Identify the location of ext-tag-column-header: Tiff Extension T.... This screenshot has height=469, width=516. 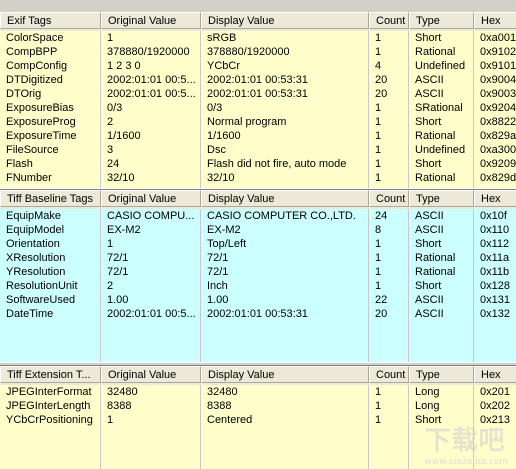
(50, 374).